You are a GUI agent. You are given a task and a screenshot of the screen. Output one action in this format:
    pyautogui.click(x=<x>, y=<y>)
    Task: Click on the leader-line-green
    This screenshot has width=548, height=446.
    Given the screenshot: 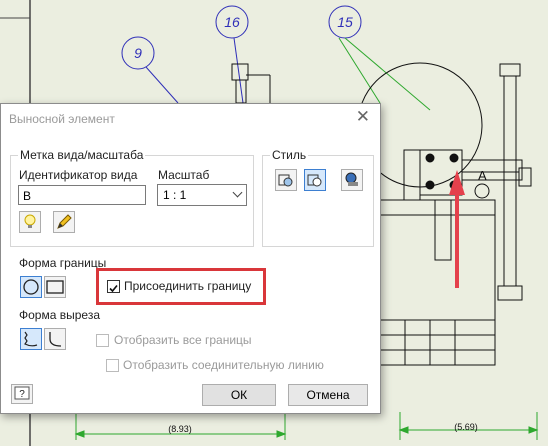 What is the action you would take?
    pyautogui.click(x=359, y=70)
    